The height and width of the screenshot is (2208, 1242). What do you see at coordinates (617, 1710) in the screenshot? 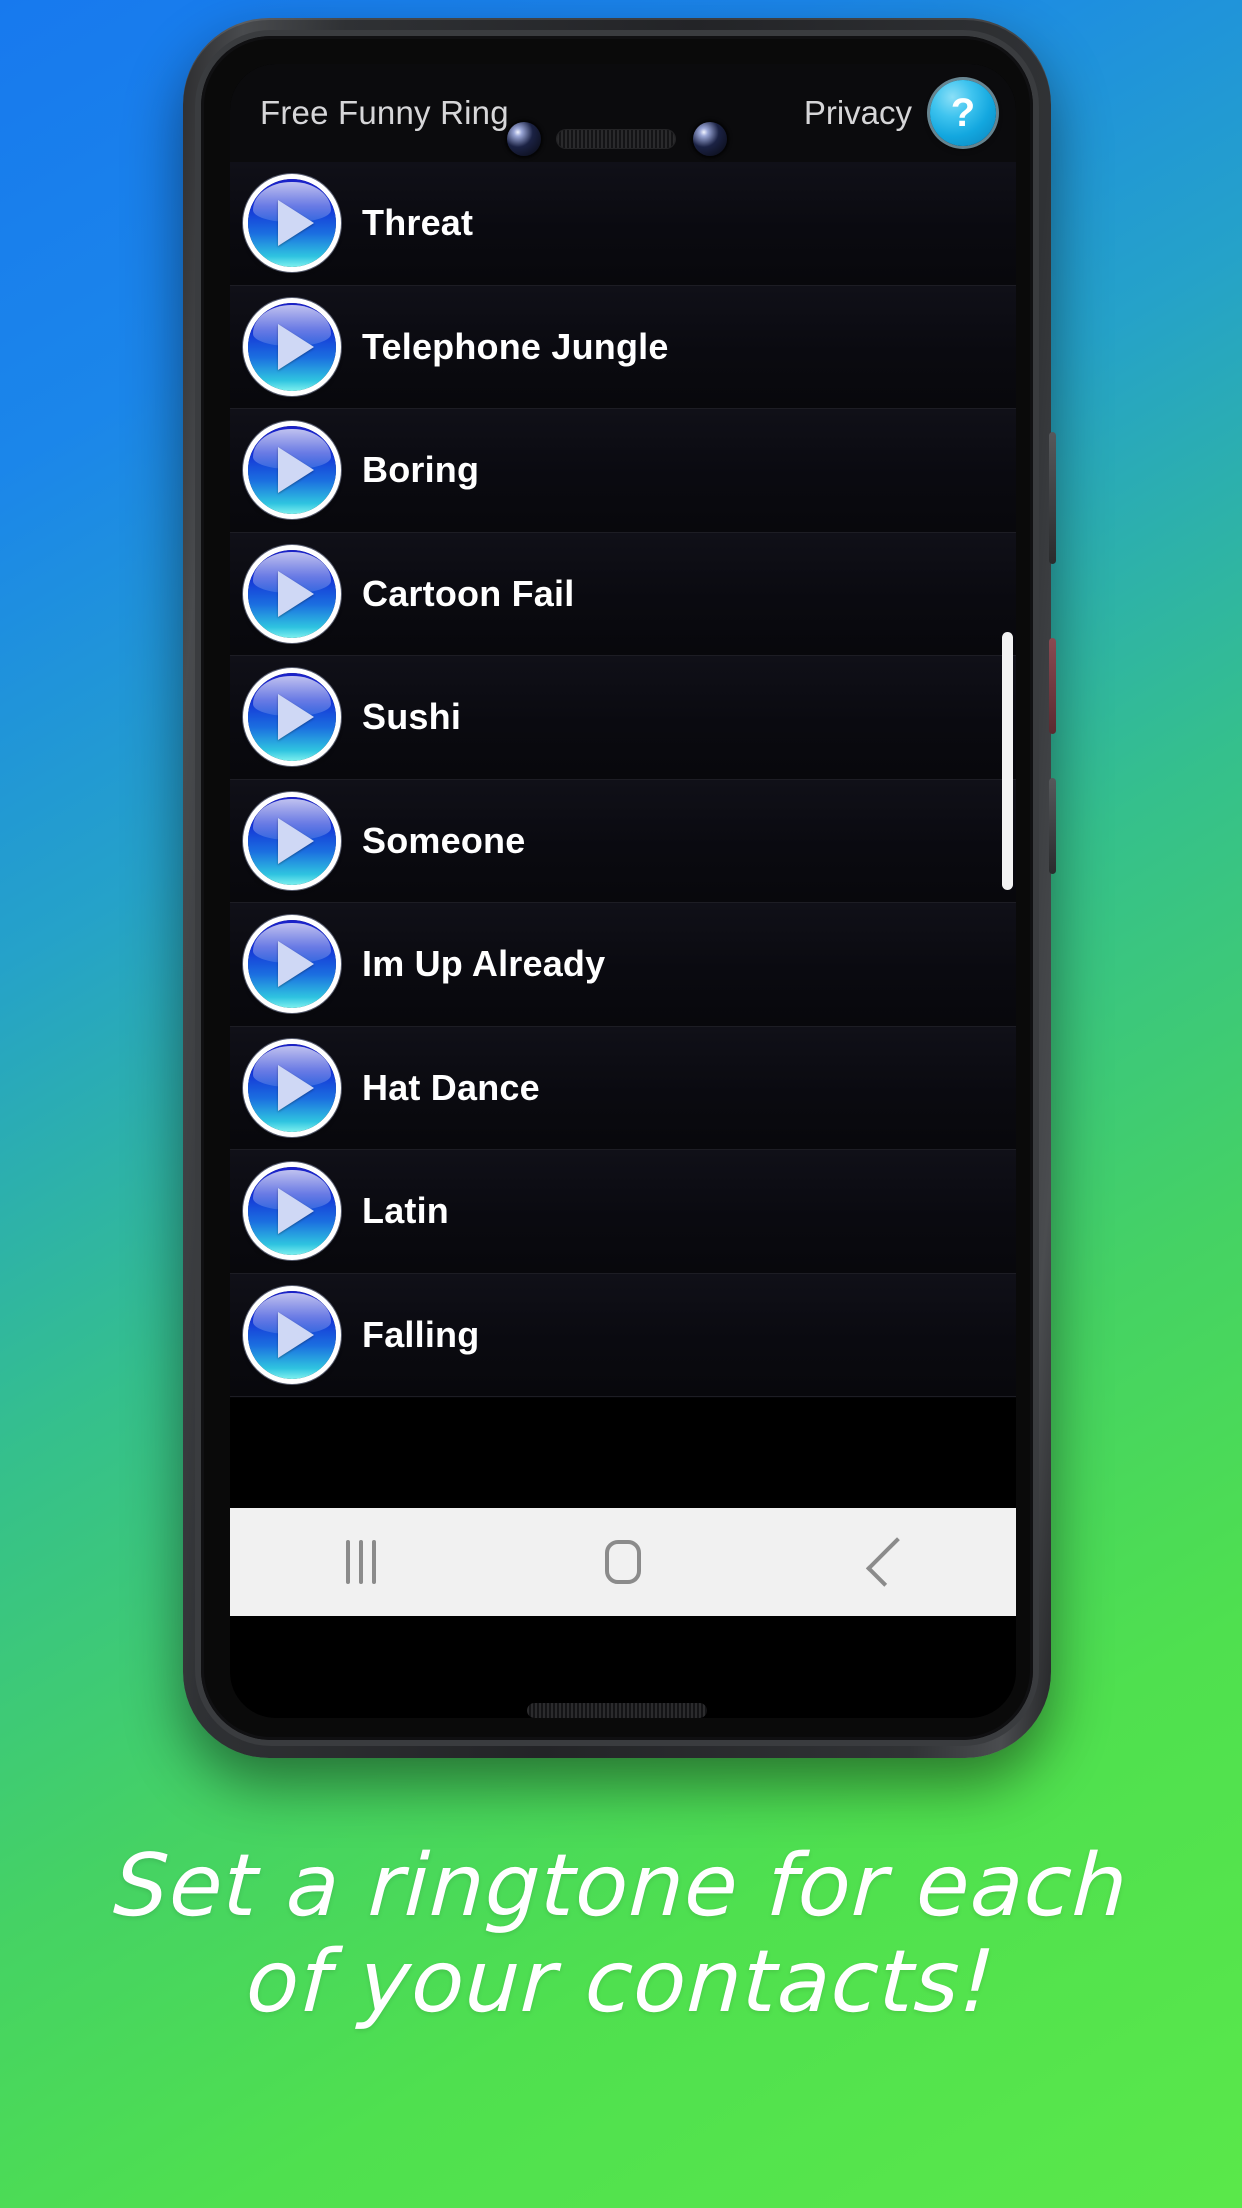
I see `bottom-speaker-grille` at bounding box center [617, 1710].